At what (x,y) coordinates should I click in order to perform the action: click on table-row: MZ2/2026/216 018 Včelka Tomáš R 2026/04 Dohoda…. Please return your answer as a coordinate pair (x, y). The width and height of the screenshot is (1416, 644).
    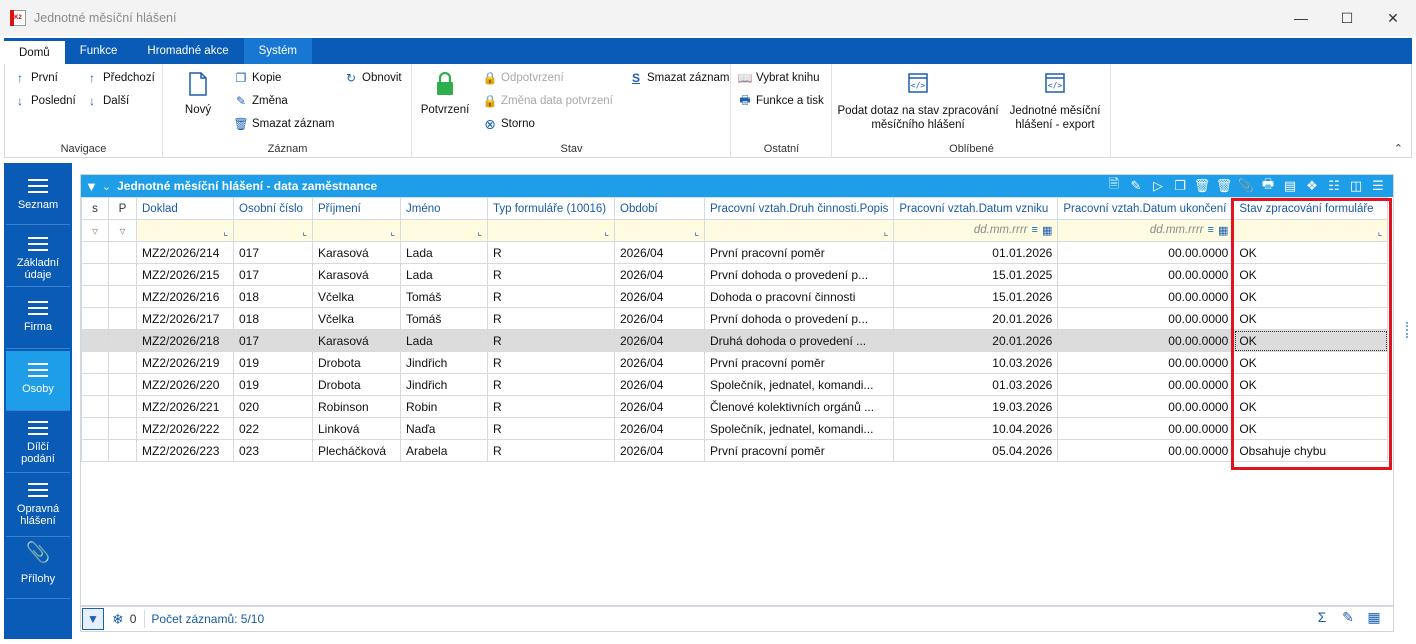
    Looking at the image, I should click on (735, 296).